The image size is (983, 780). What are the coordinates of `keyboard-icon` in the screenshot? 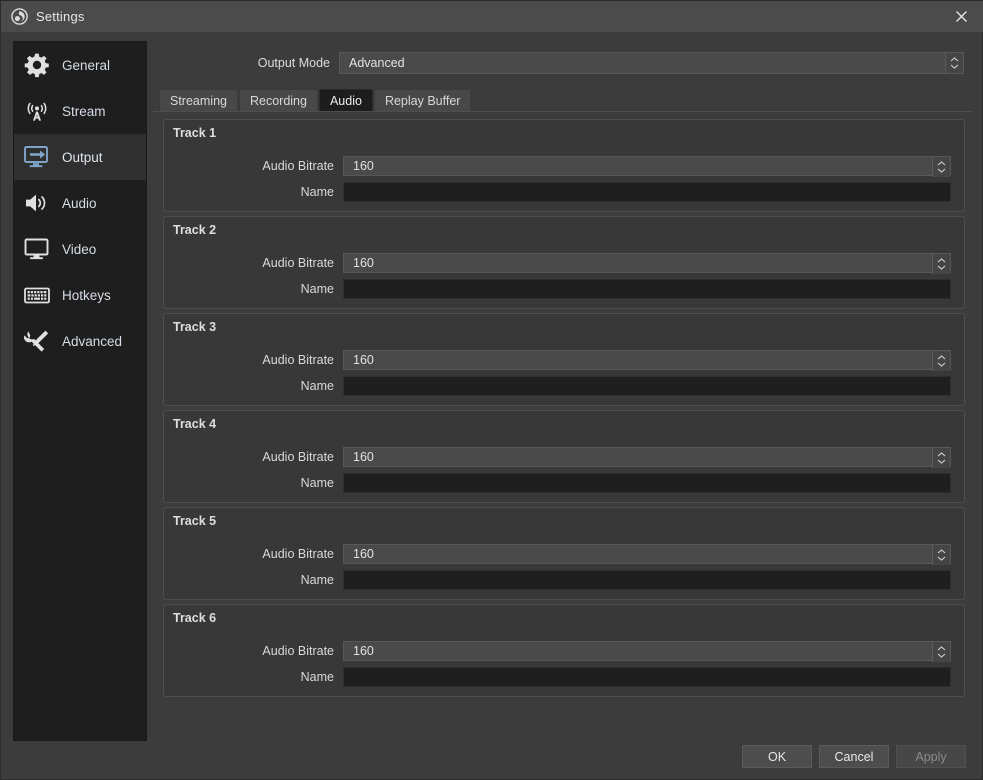 It's located at (37, 295).